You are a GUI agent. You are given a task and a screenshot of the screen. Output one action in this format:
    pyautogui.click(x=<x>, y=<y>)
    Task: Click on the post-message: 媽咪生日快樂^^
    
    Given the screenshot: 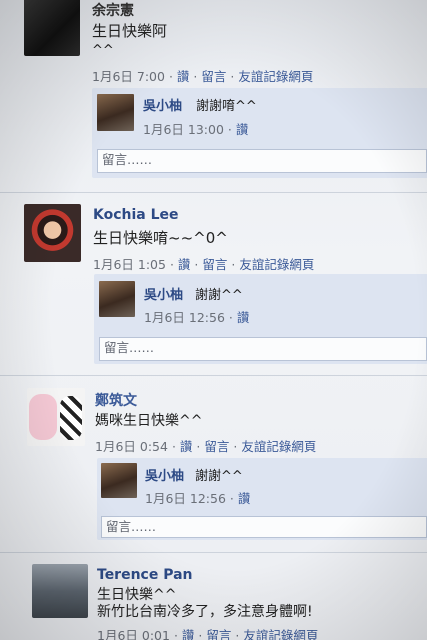 What is the action you would take?
    pyautogui.click(x=149, y=421)
    